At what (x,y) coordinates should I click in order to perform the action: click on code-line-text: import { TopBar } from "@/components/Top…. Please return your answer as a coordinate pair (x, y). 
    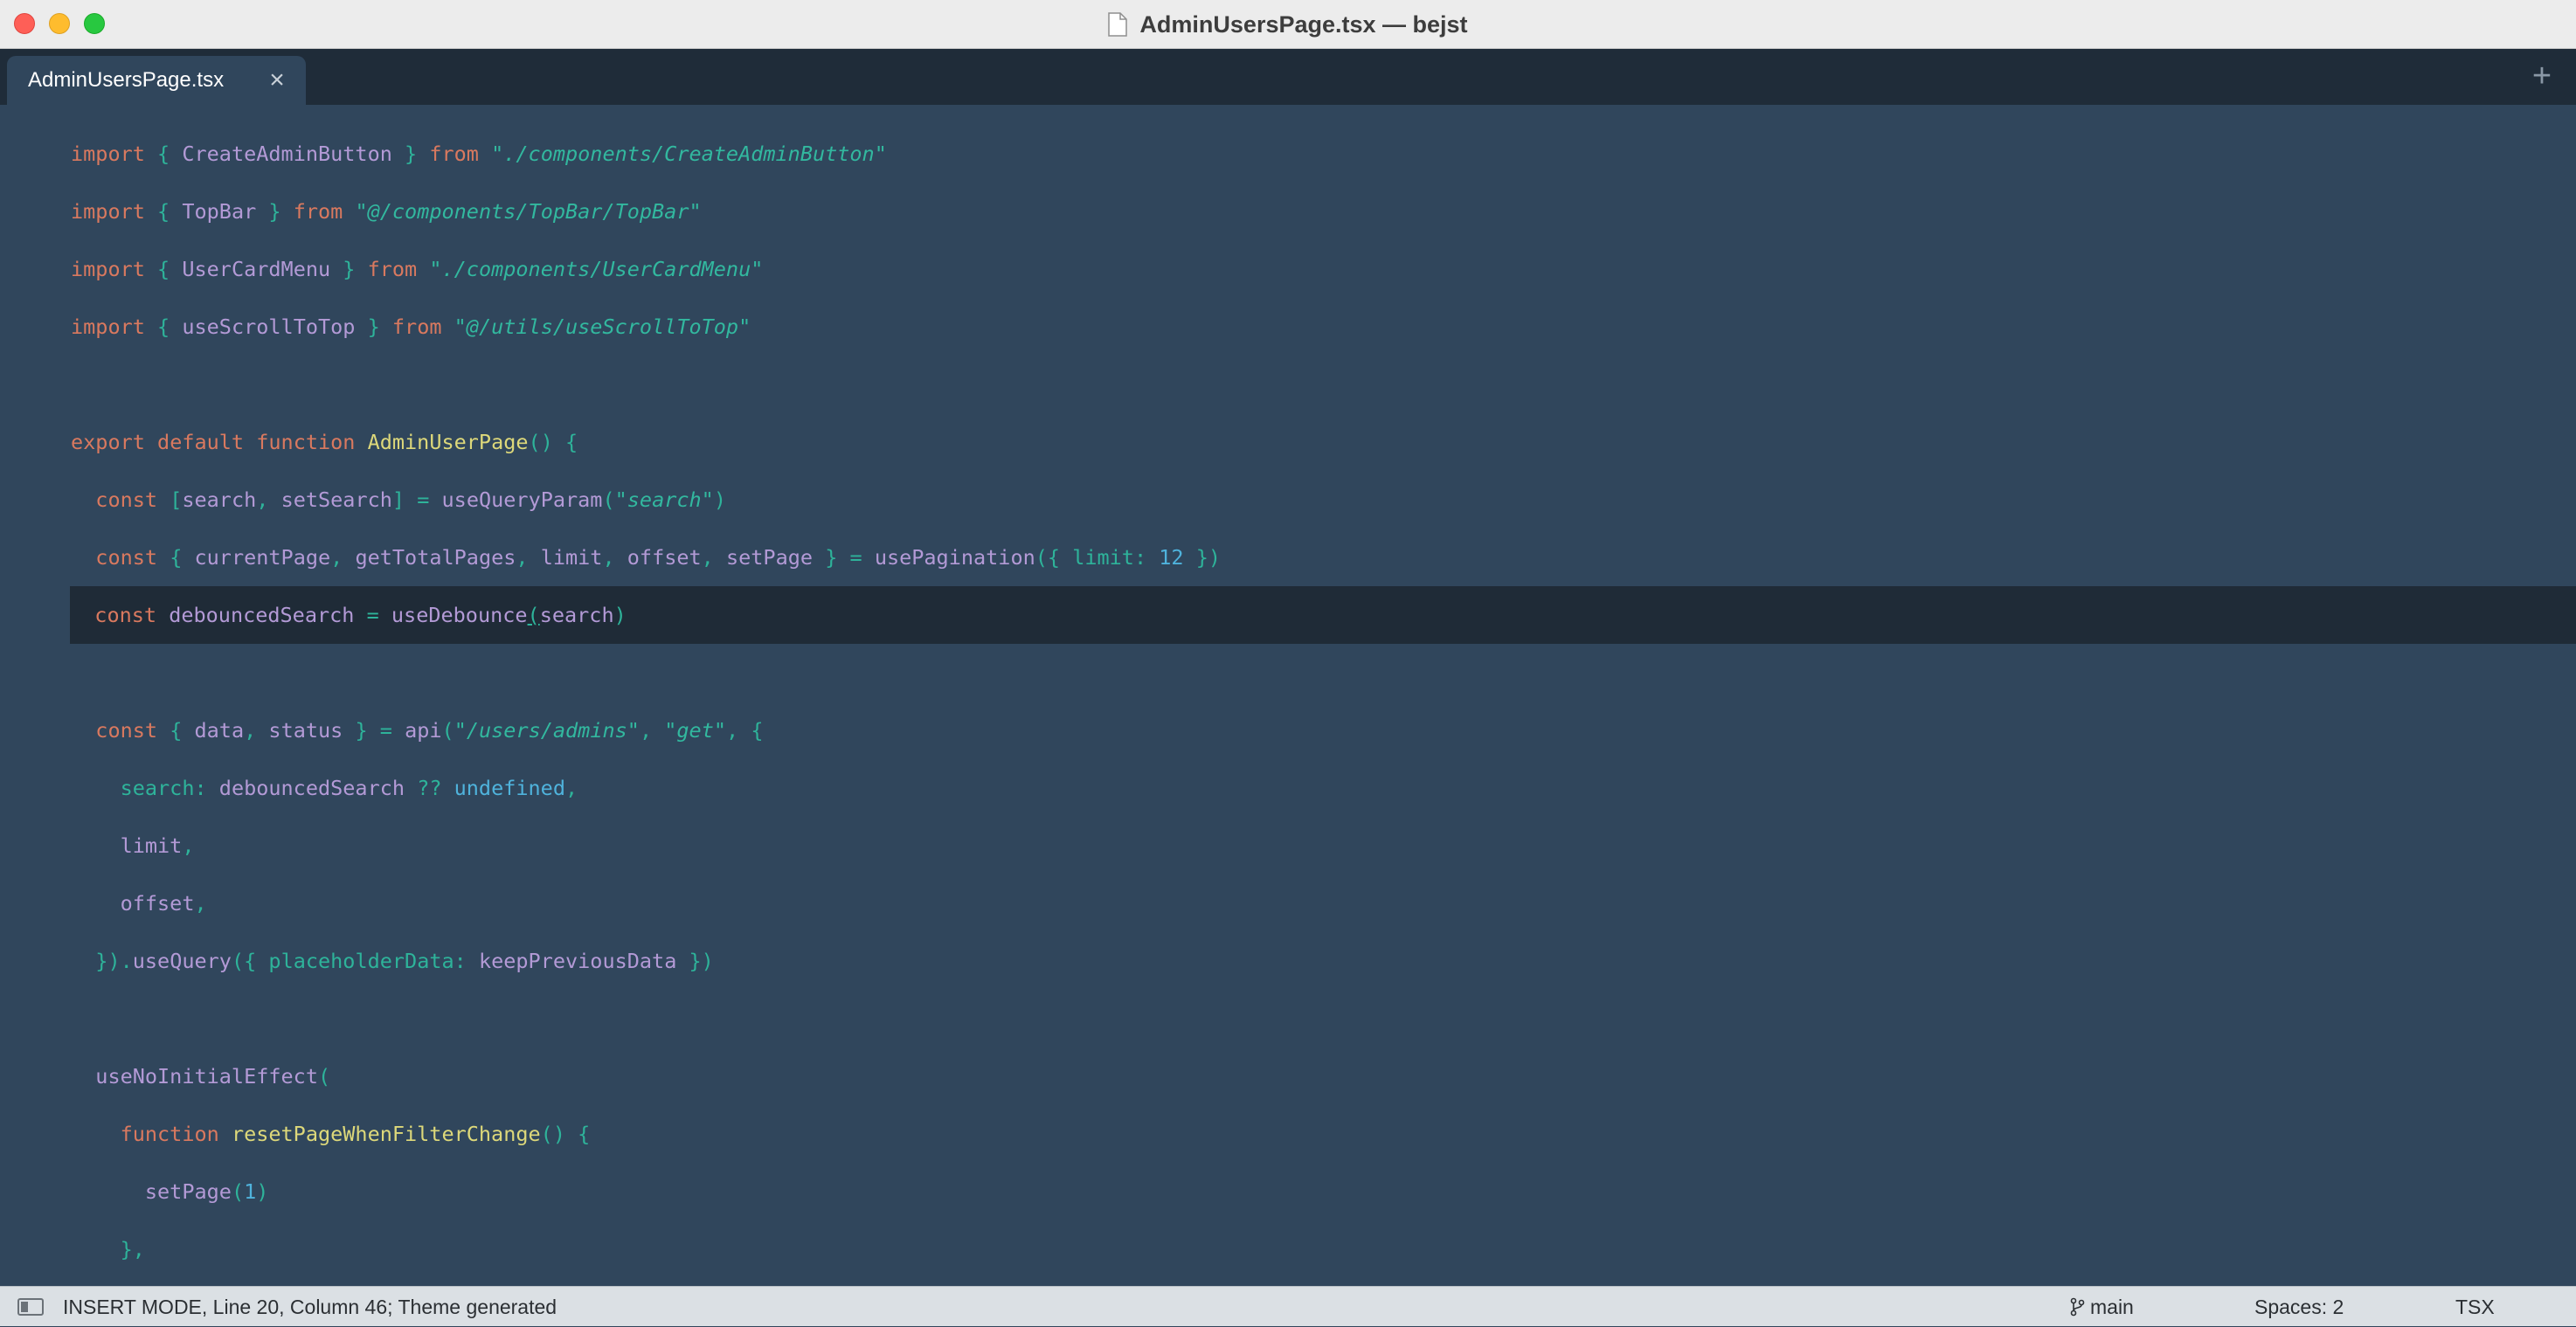
    Looking at the image, I should click on (386, 211).